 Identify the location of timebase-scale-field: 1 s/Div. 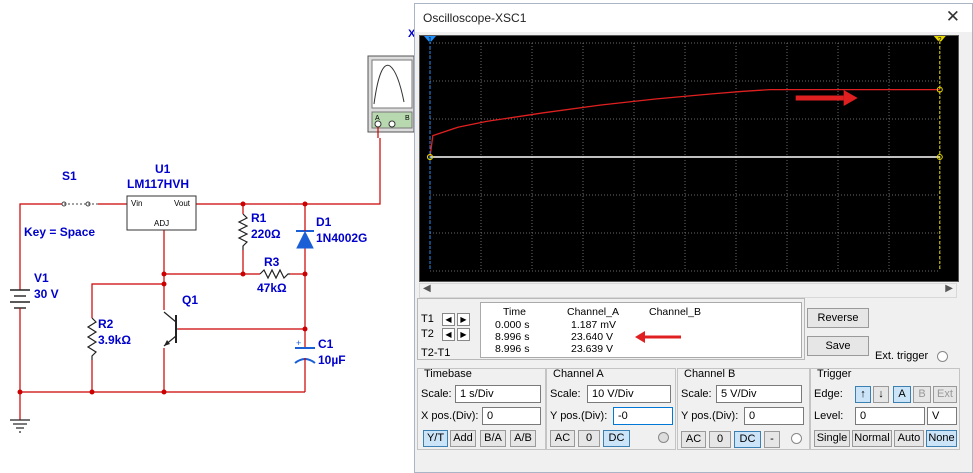
(498, 394).